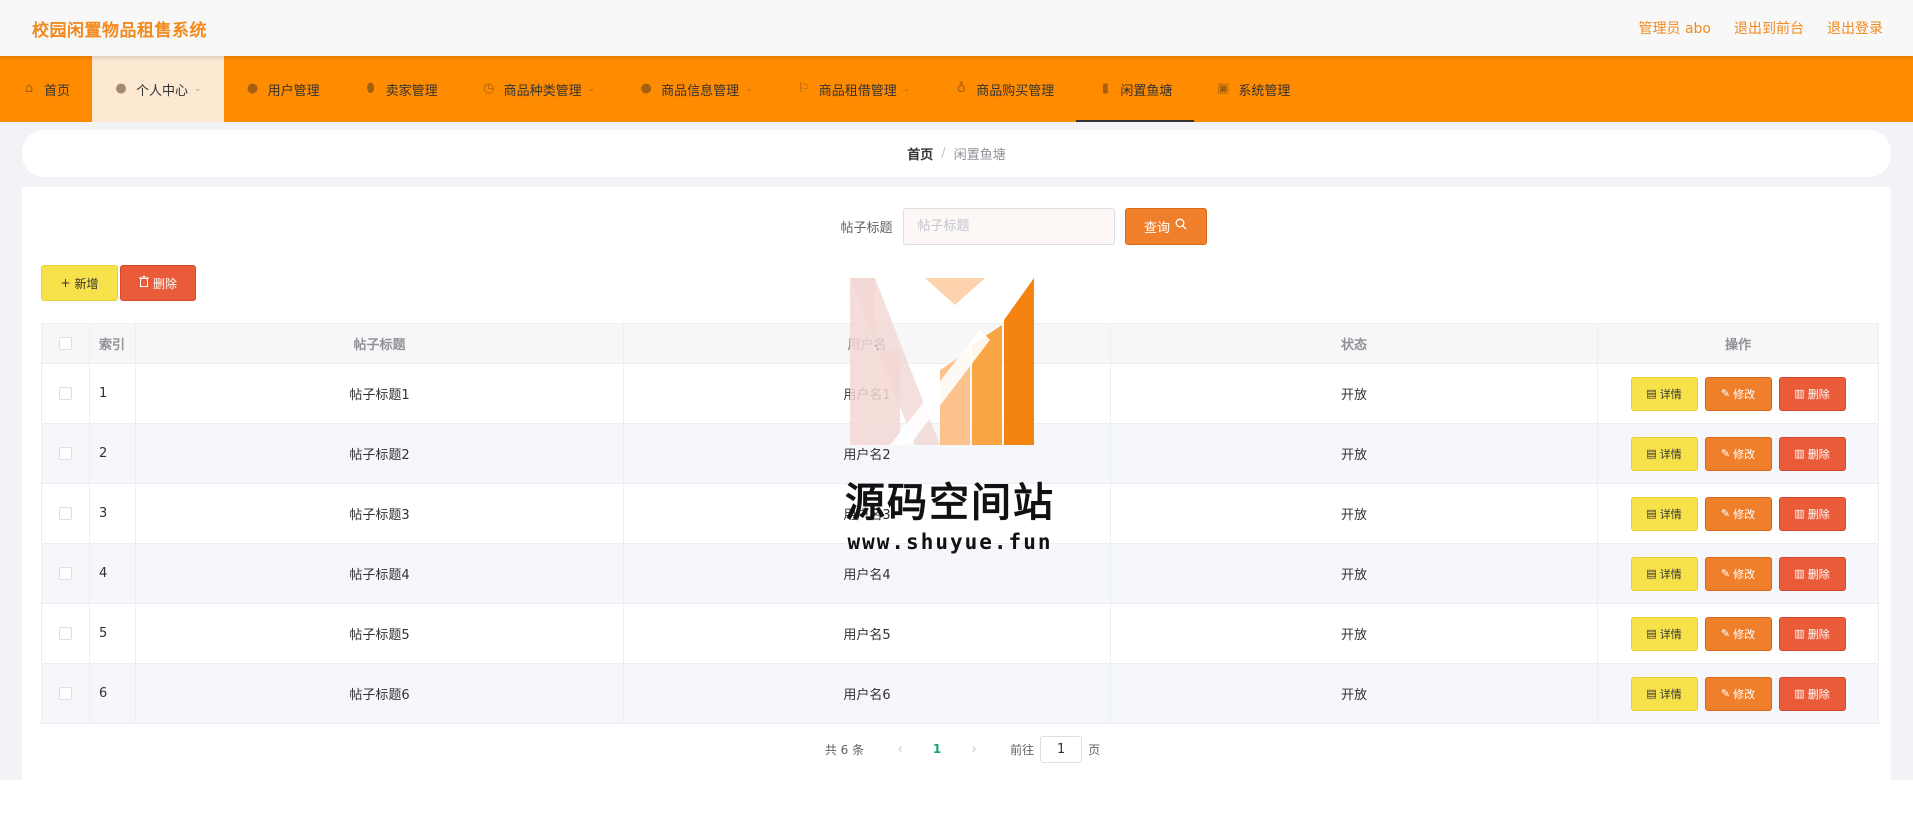 The width and height of the screenshot is (1913, 836). Describe the element at coordinates (866, 228) in the screenshot. I see `search-label: 帖子标题` at that location.